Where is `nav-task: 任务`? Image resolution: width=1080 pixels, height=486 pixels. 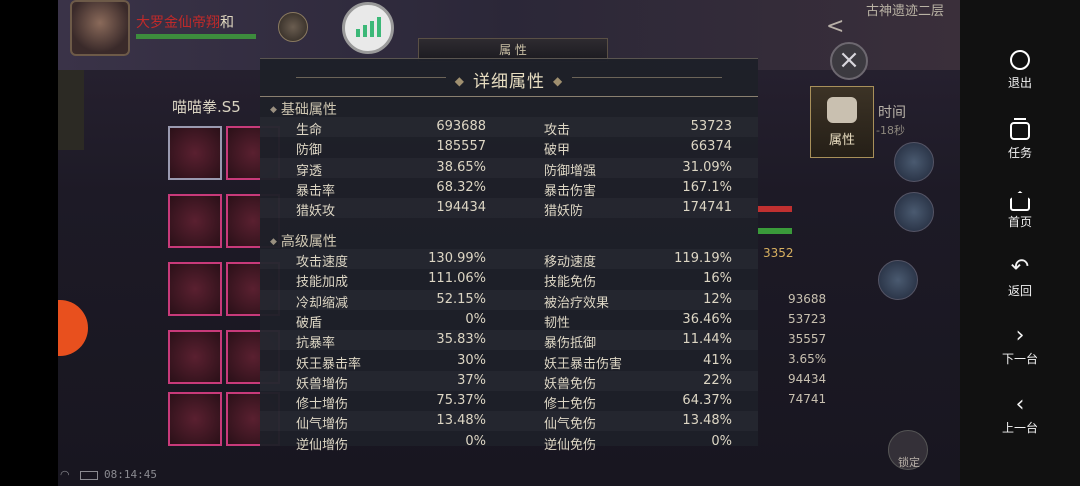 nav-task: 任务 is located at coordinates (1020, 146).